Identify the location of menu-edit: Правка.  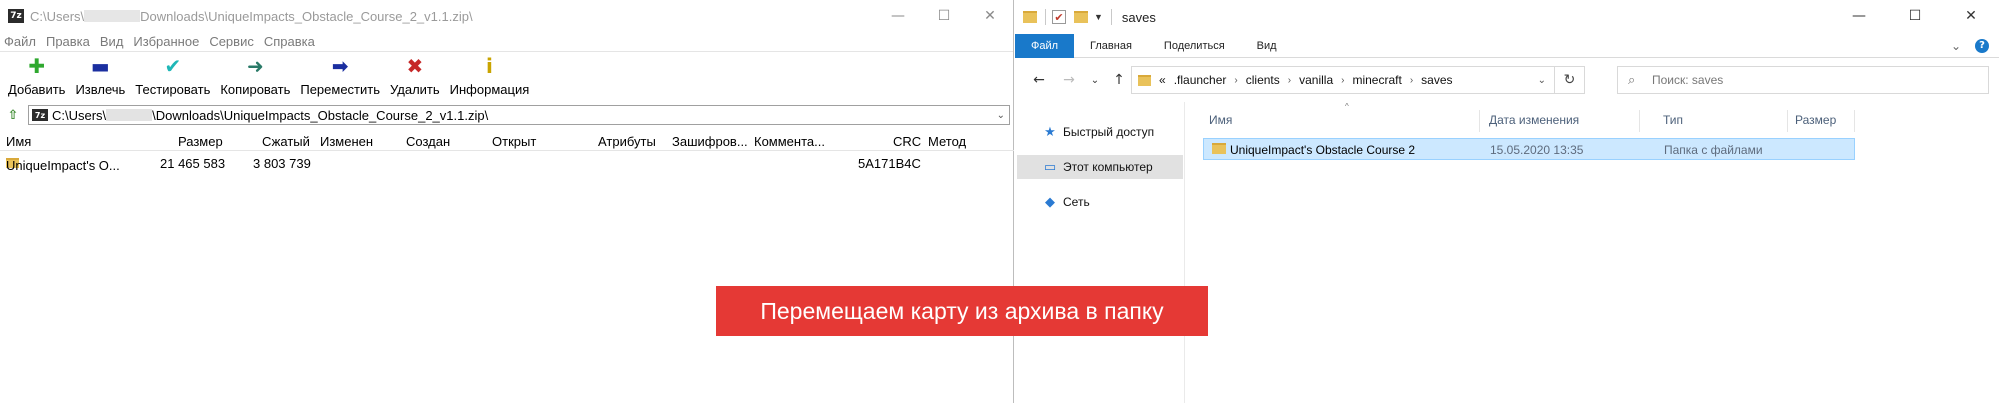
(68, 41).